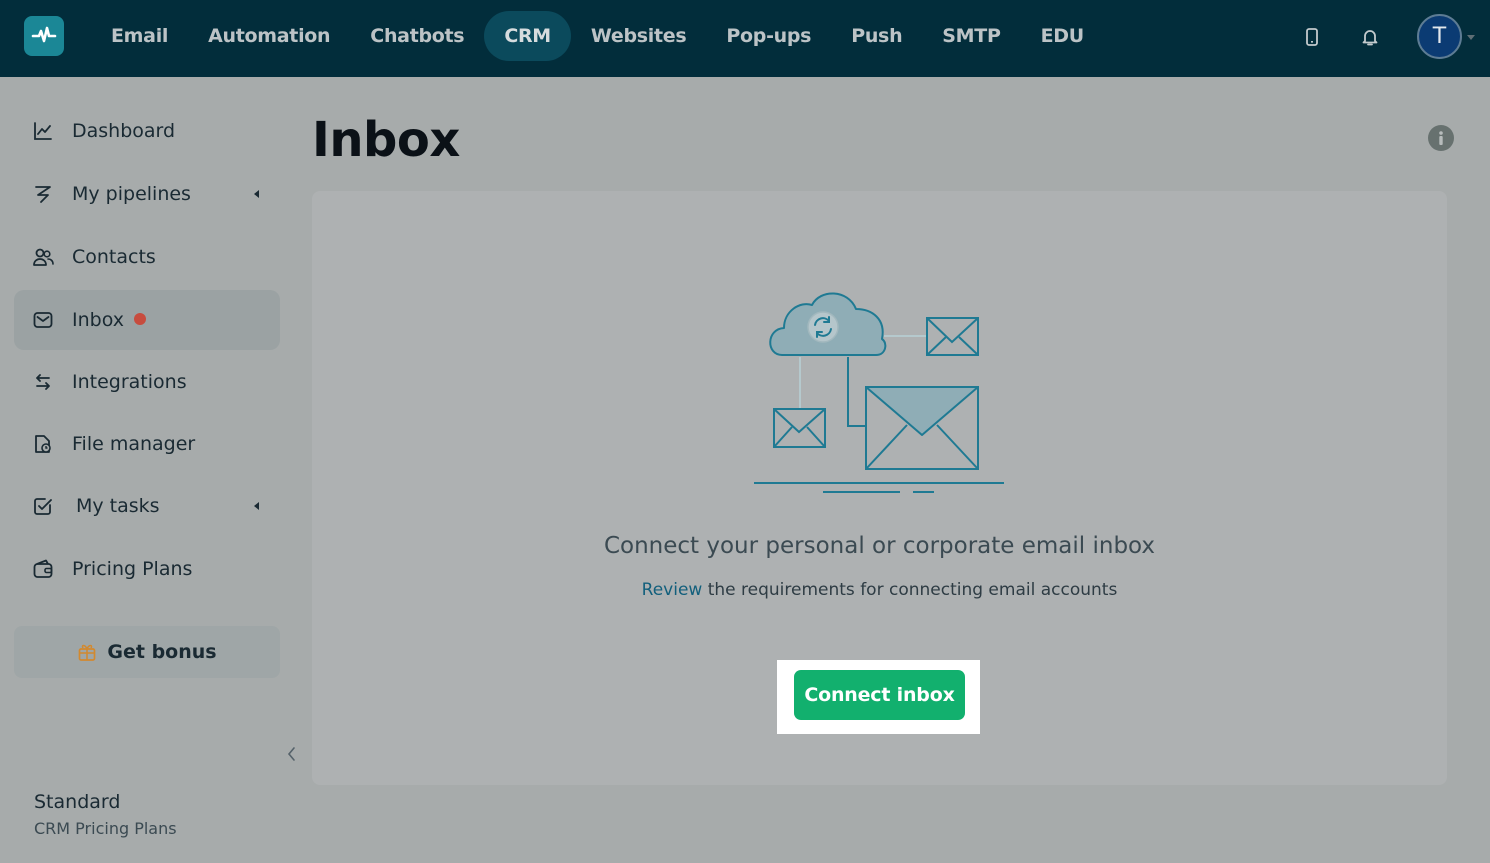  Describe the element at coordinates (1471, 37) in the screenshot. I see `chevron-down-icon` at that location.